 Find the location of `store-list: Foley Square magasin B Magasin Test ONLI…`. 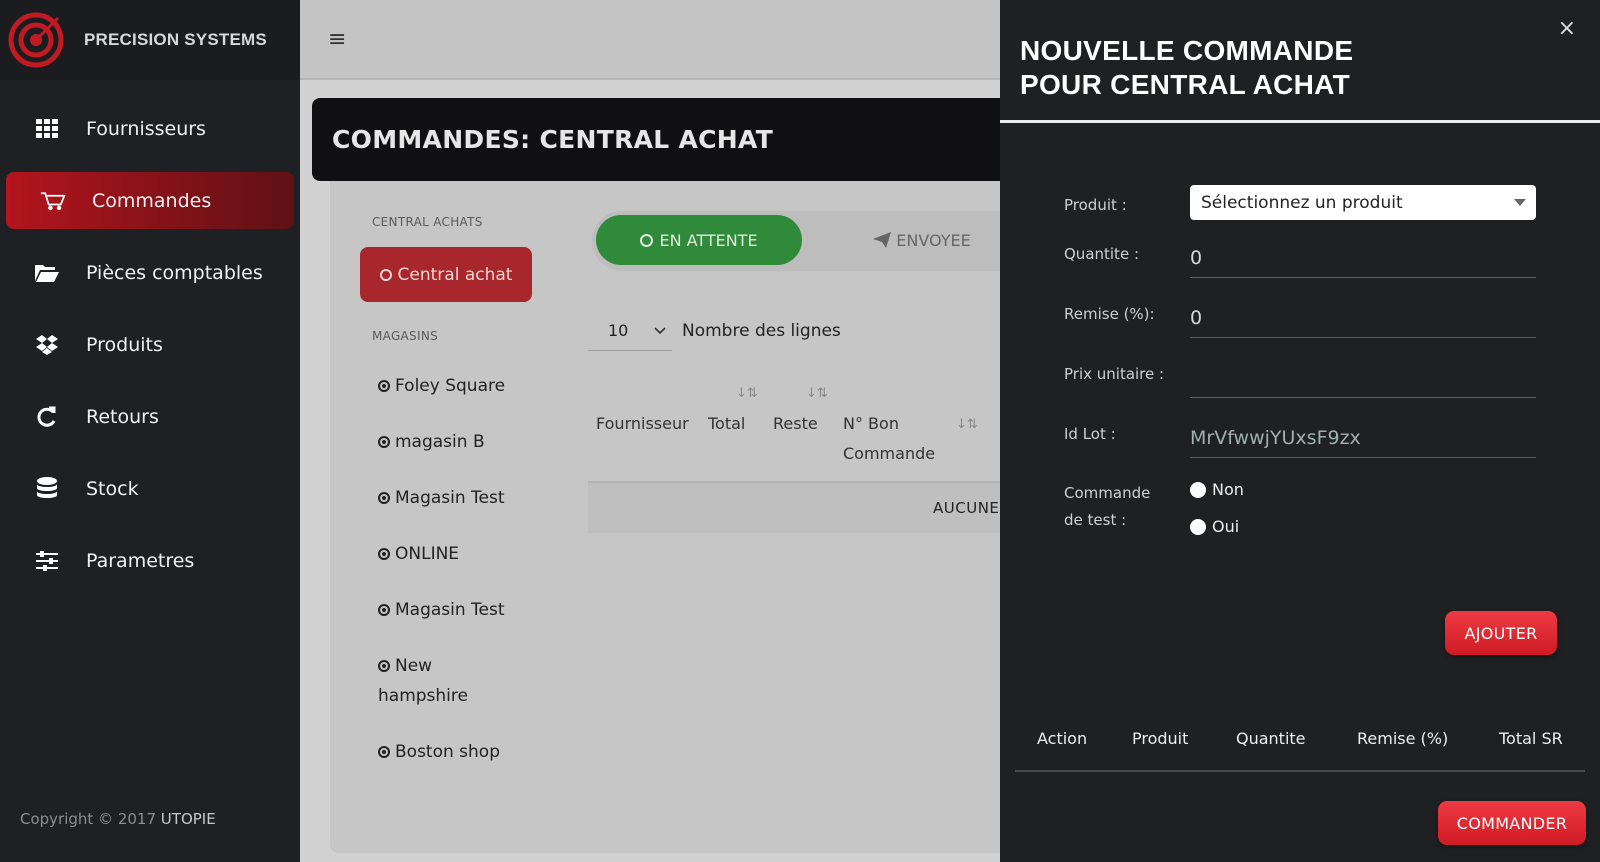

store-list: Foley Square magasin B Magasin Test ONLI… is located at coordinates (453, 582).